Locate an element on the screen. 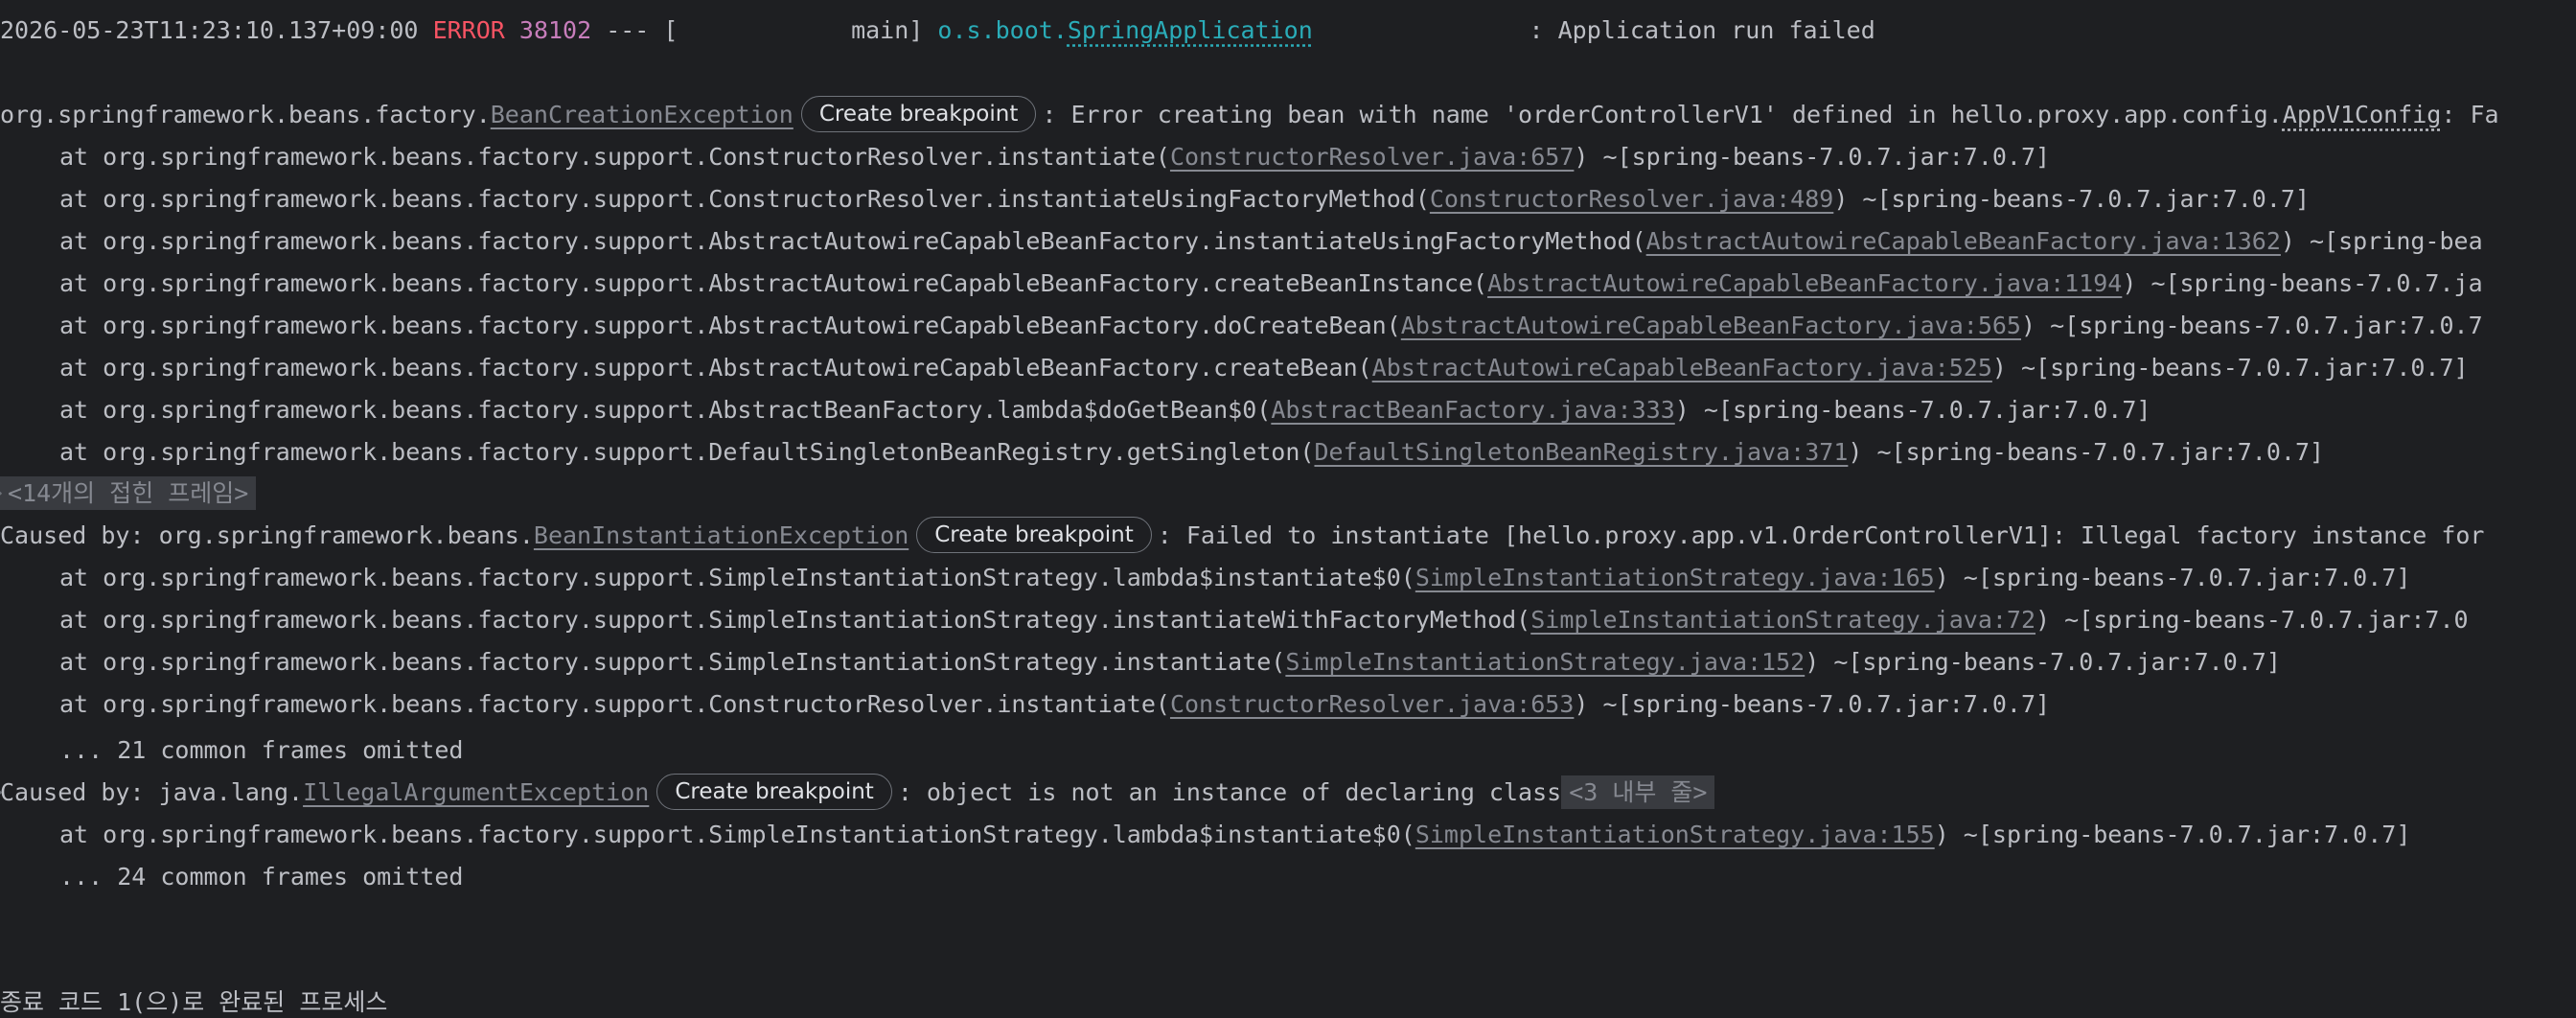  omitted-frames-line: ... 24 common frames omitted is located at coordinates (261, 877).